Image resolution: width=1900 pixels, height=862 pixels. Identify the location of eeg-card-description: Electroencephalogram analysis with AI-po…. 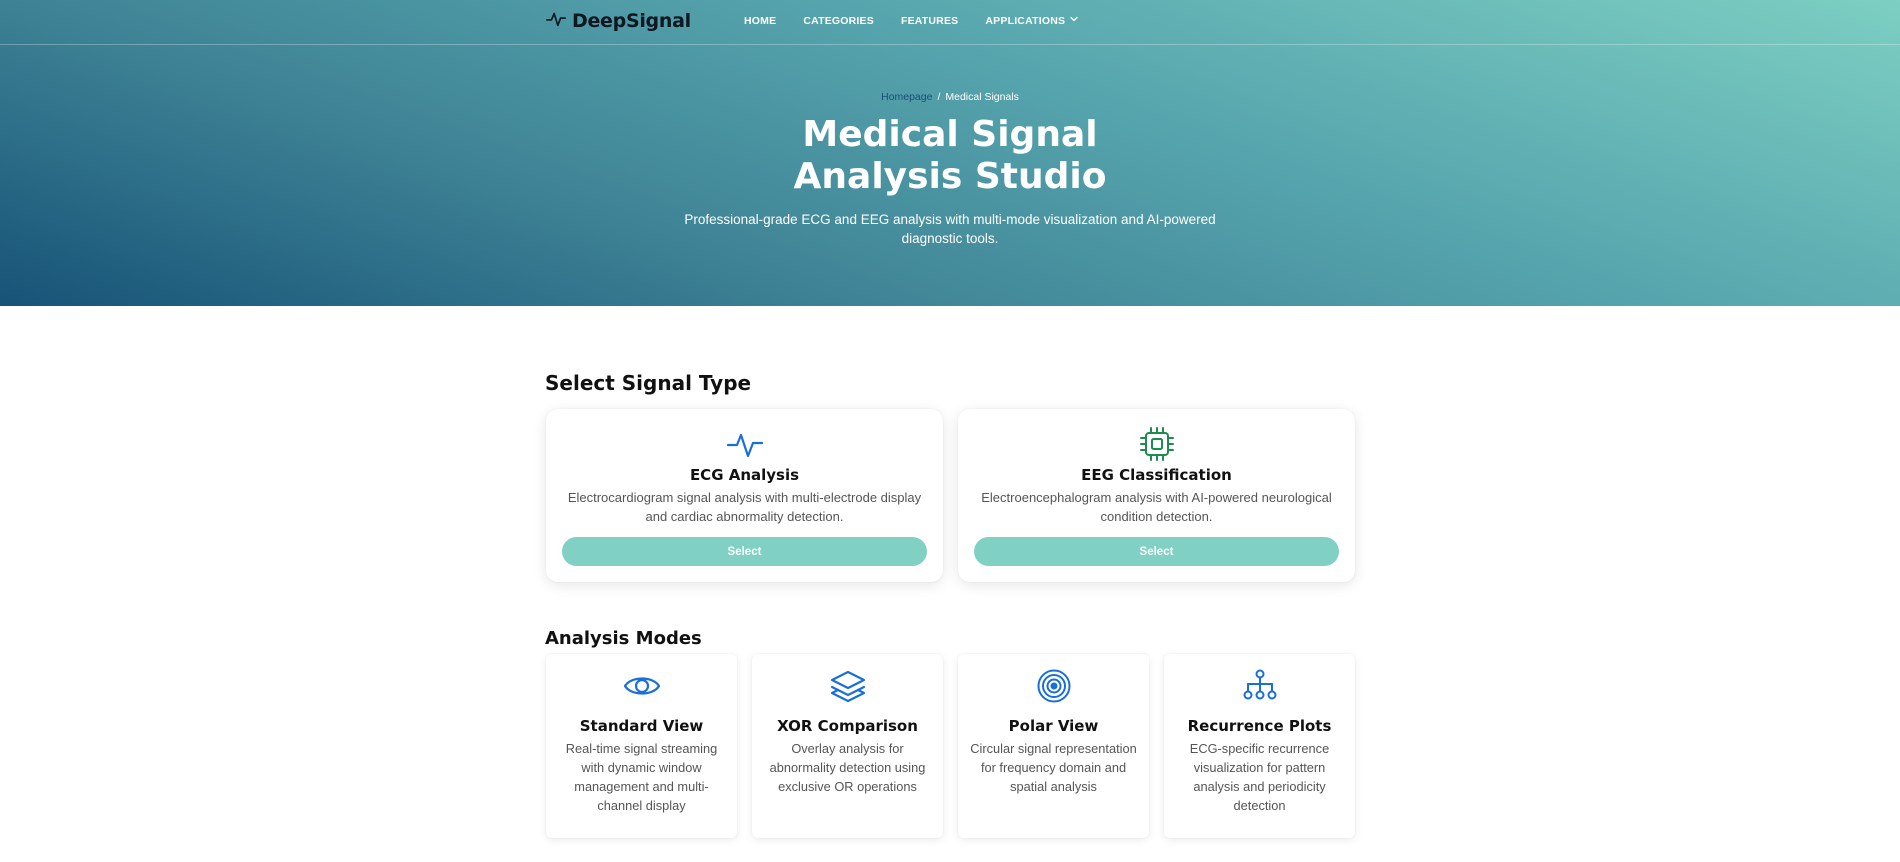
(1156, 507).